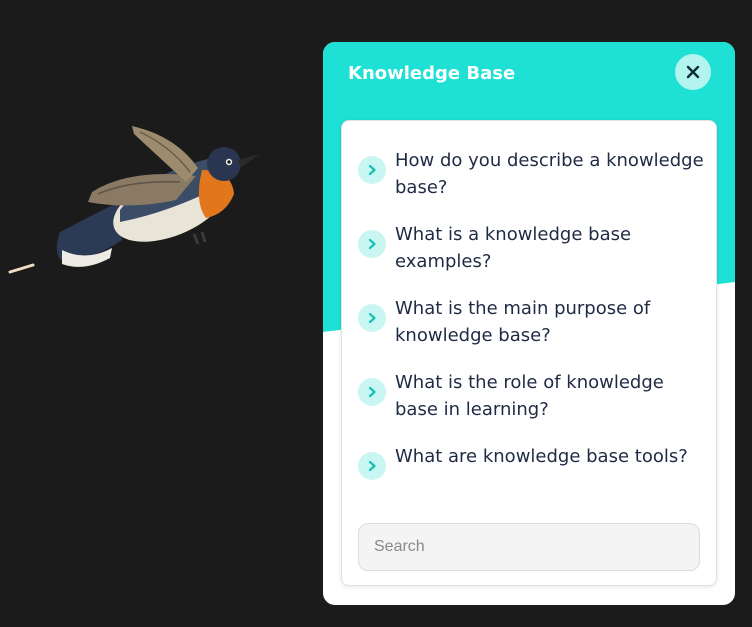  I want to click on widget-title: Knowledge Base, so click(432, 73).